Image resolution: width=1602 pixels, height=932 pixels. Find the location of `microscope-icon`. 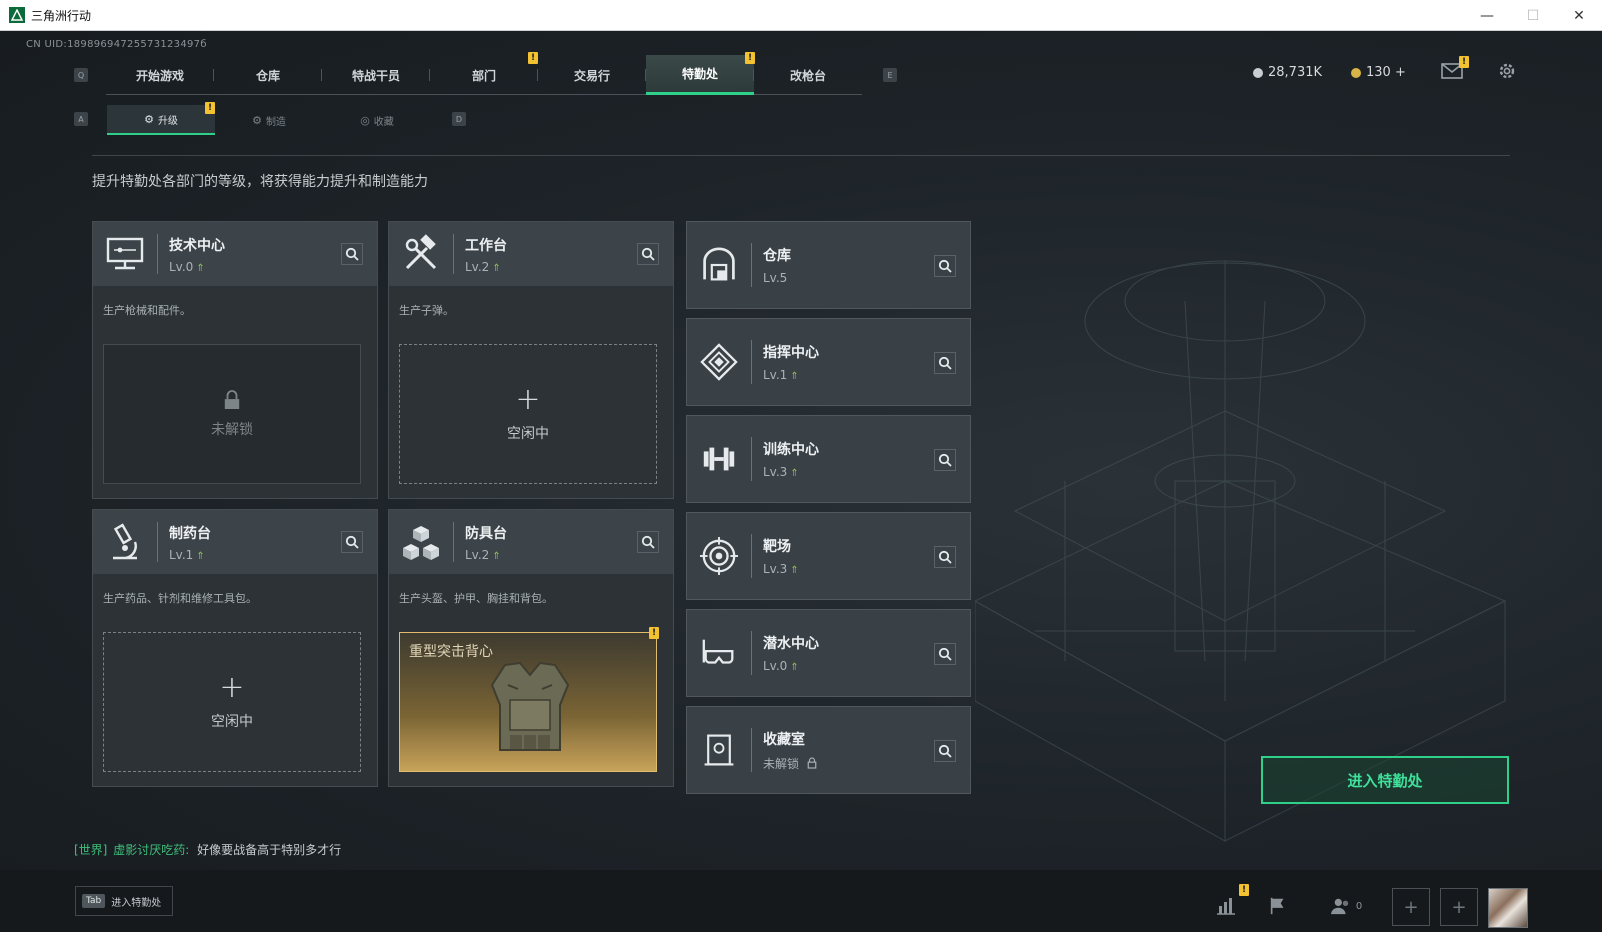

microscope-icon is located at coordinates (125, 542).